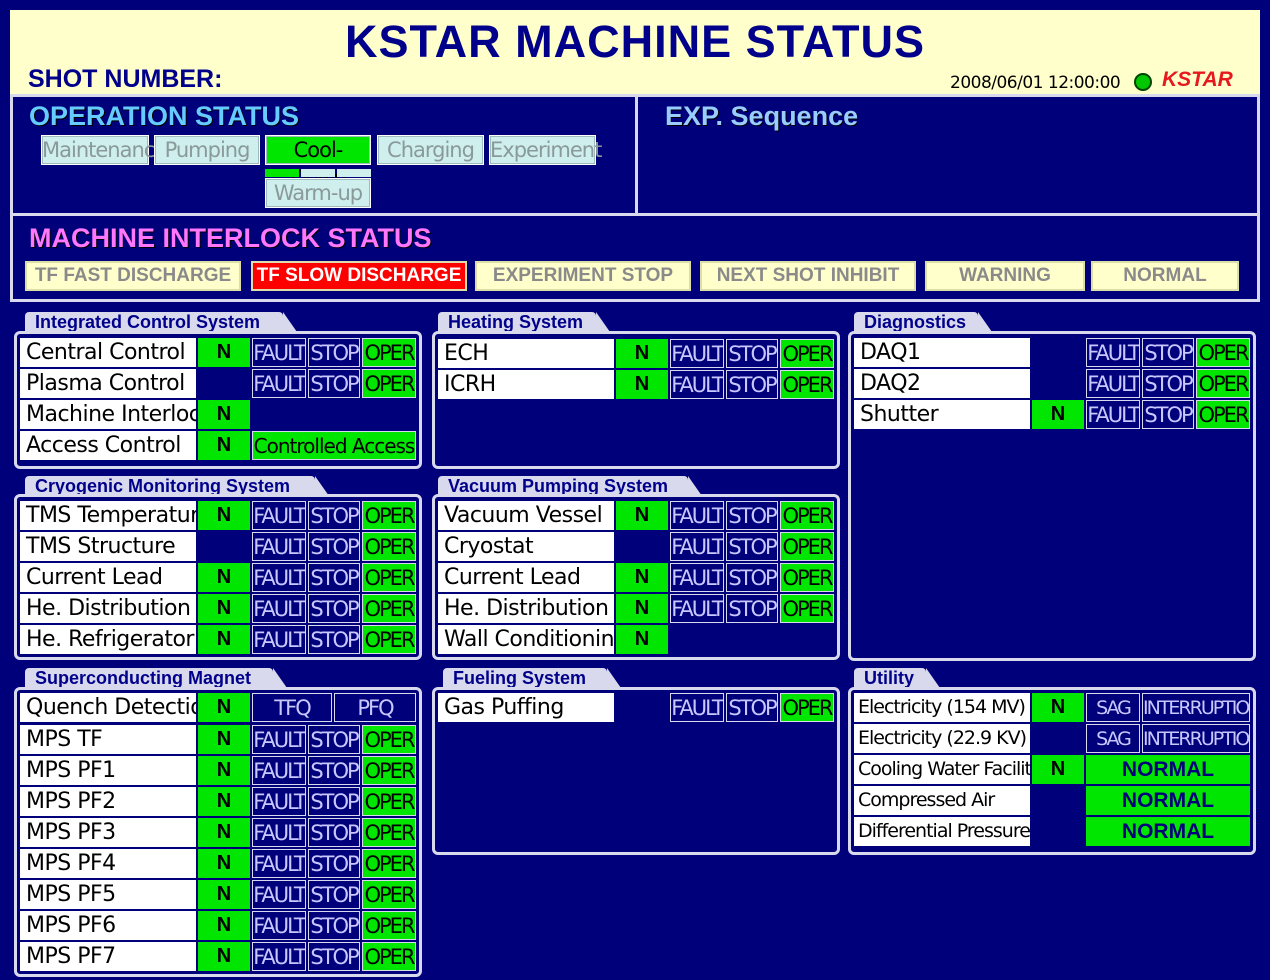 This screenshot has width=1270, height=980. What do you see at coordinates (1196, 707) in the screenshot?
I see `interruption-indicator: INTERRUPTION` at bounding box center [1196, 707].